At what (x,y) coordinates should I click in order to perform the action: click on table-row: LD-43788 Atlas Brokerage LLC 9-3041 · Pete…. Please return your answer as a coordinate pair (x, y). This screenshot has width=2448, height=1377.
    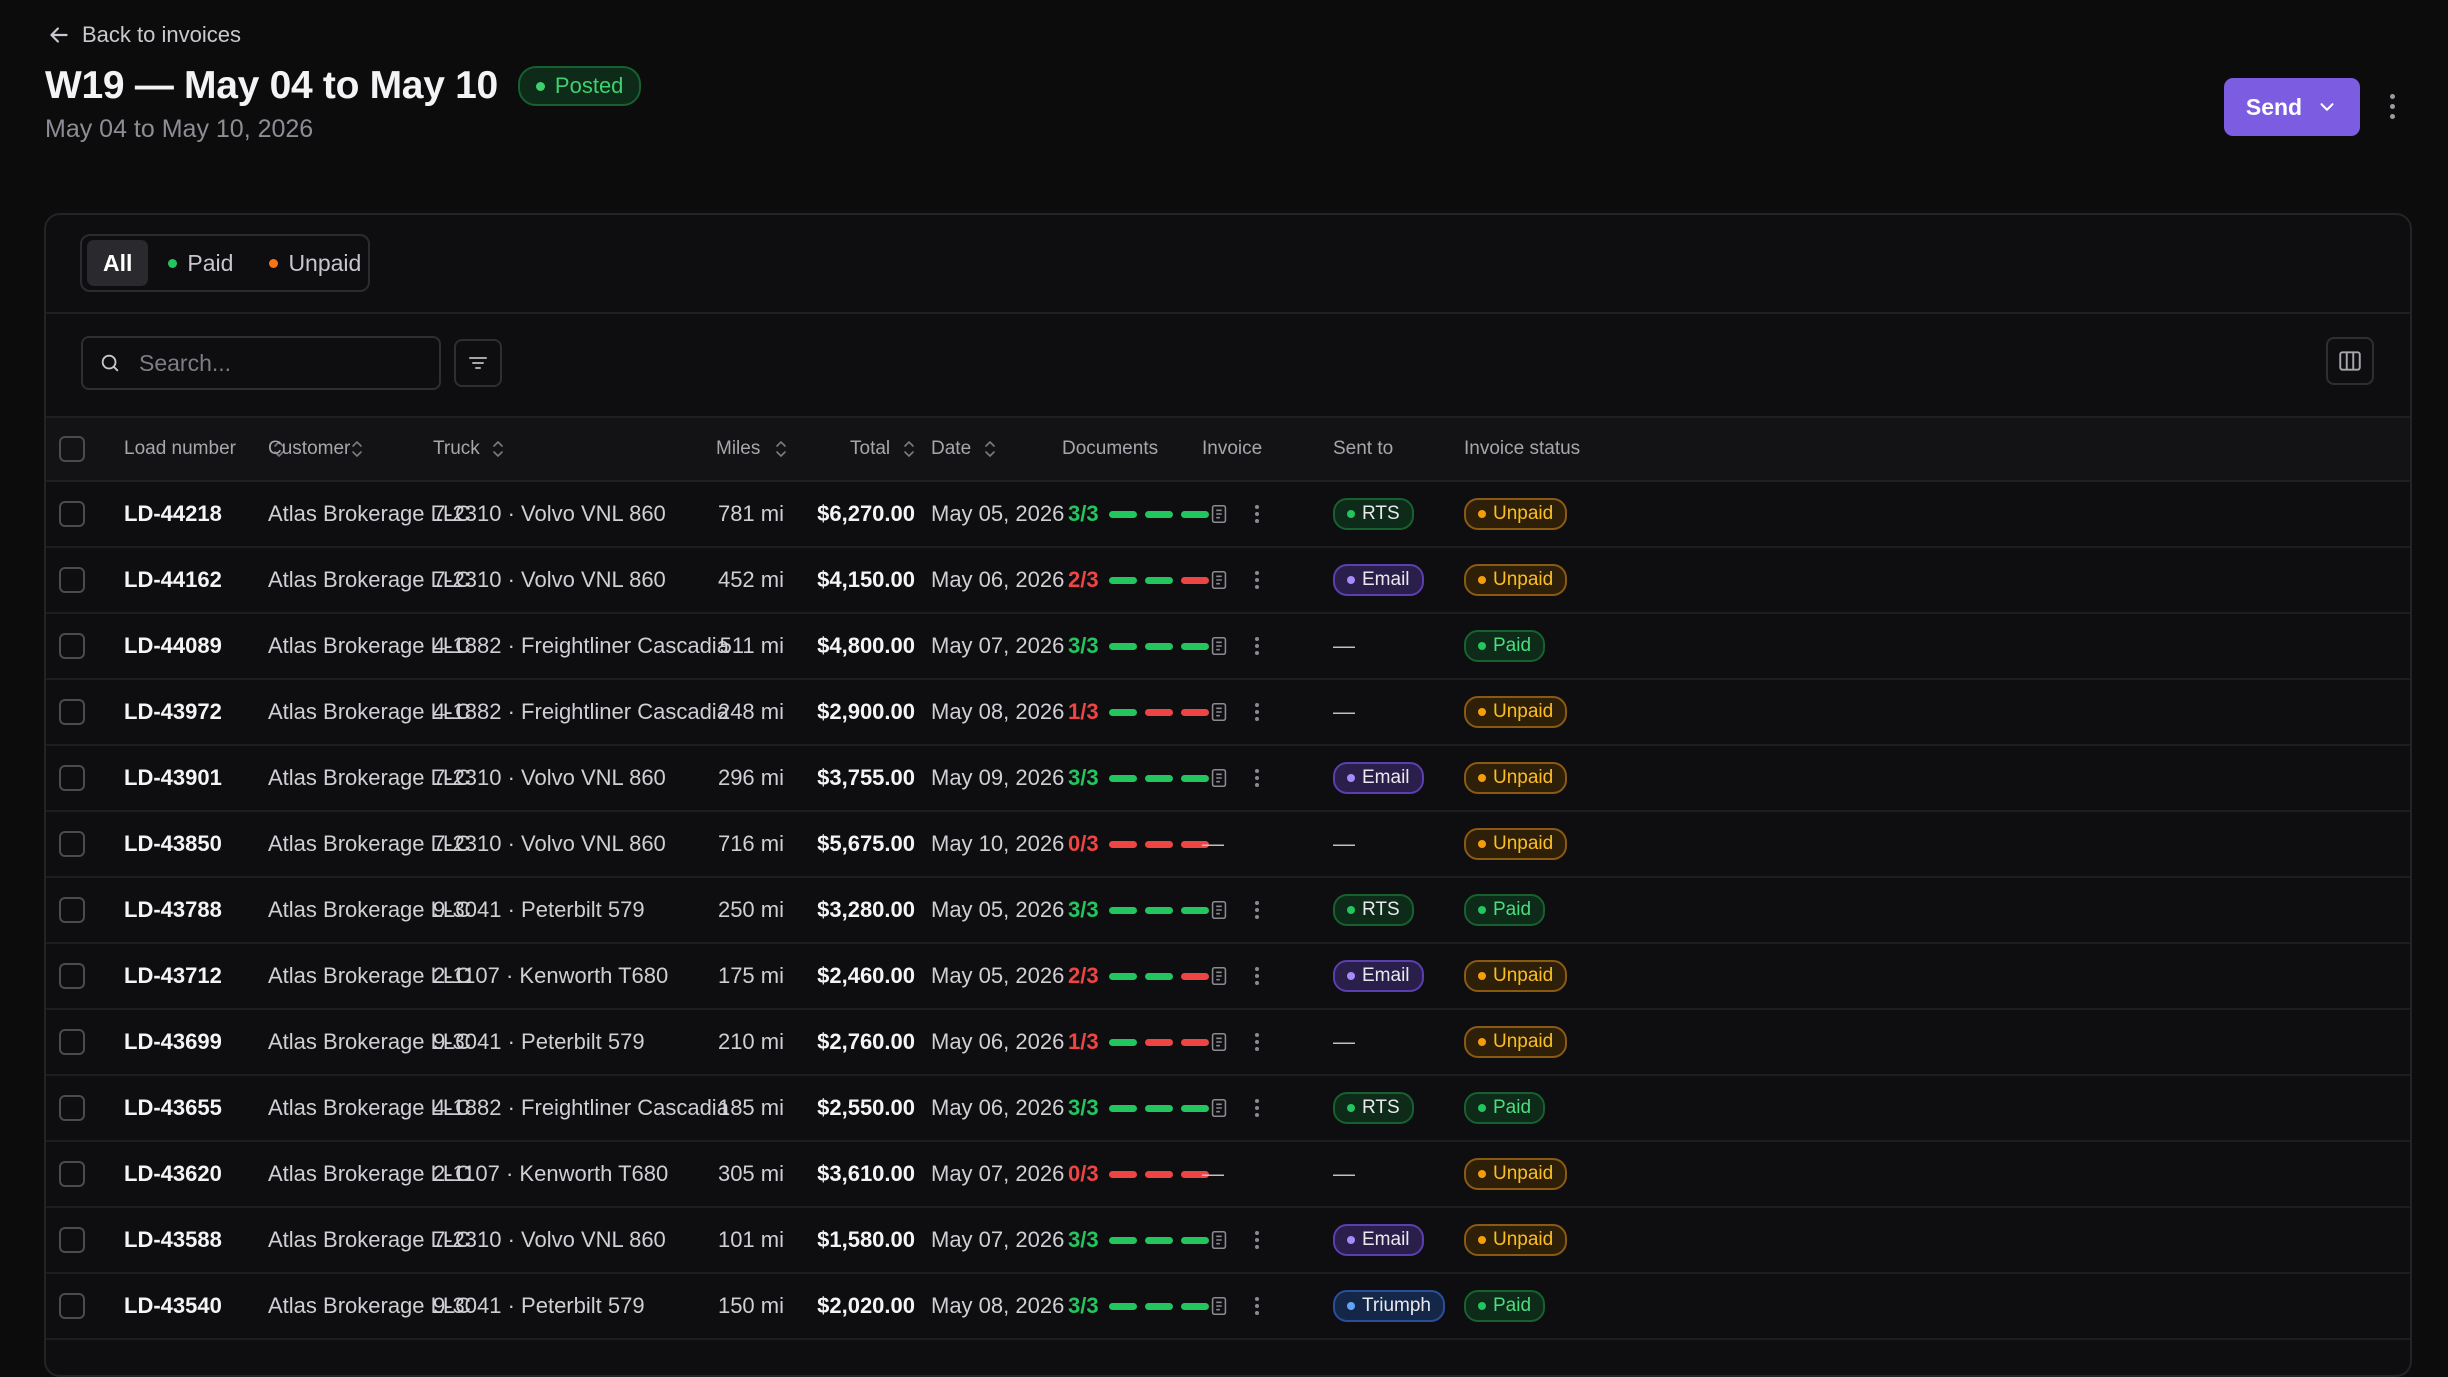
    Looking at the image, I should click on (1228, 911).